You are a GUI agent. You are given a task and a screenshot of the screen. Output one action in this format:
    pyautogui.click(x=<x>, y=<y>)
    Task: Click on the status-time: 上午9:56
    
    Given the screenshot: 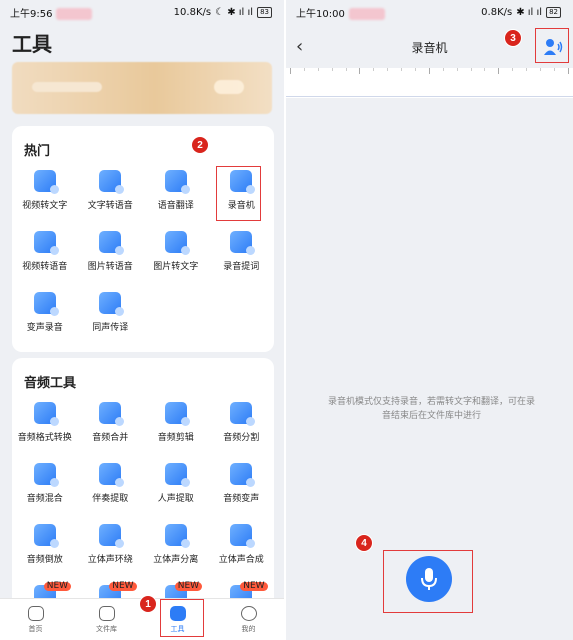 What is the action you would take?
    pyautogui.click(x=31, y=14)
    